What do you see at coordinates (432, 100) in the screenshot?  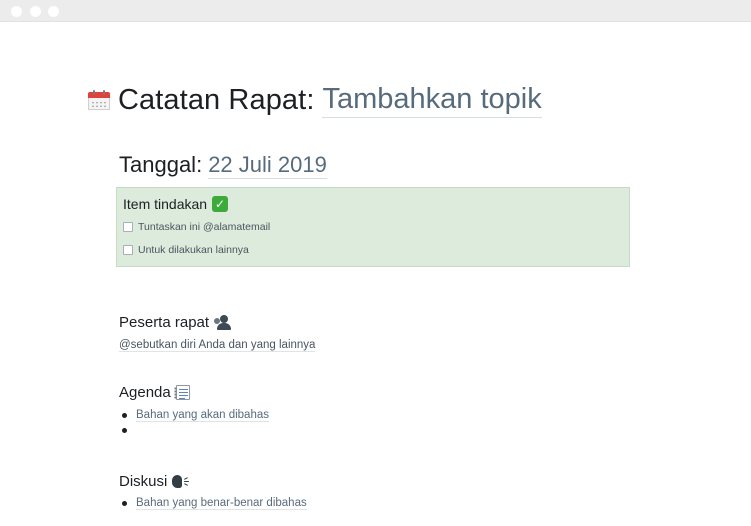 I see `add-topic-link: Tambahkan topik` at bounding box center [432, 100].